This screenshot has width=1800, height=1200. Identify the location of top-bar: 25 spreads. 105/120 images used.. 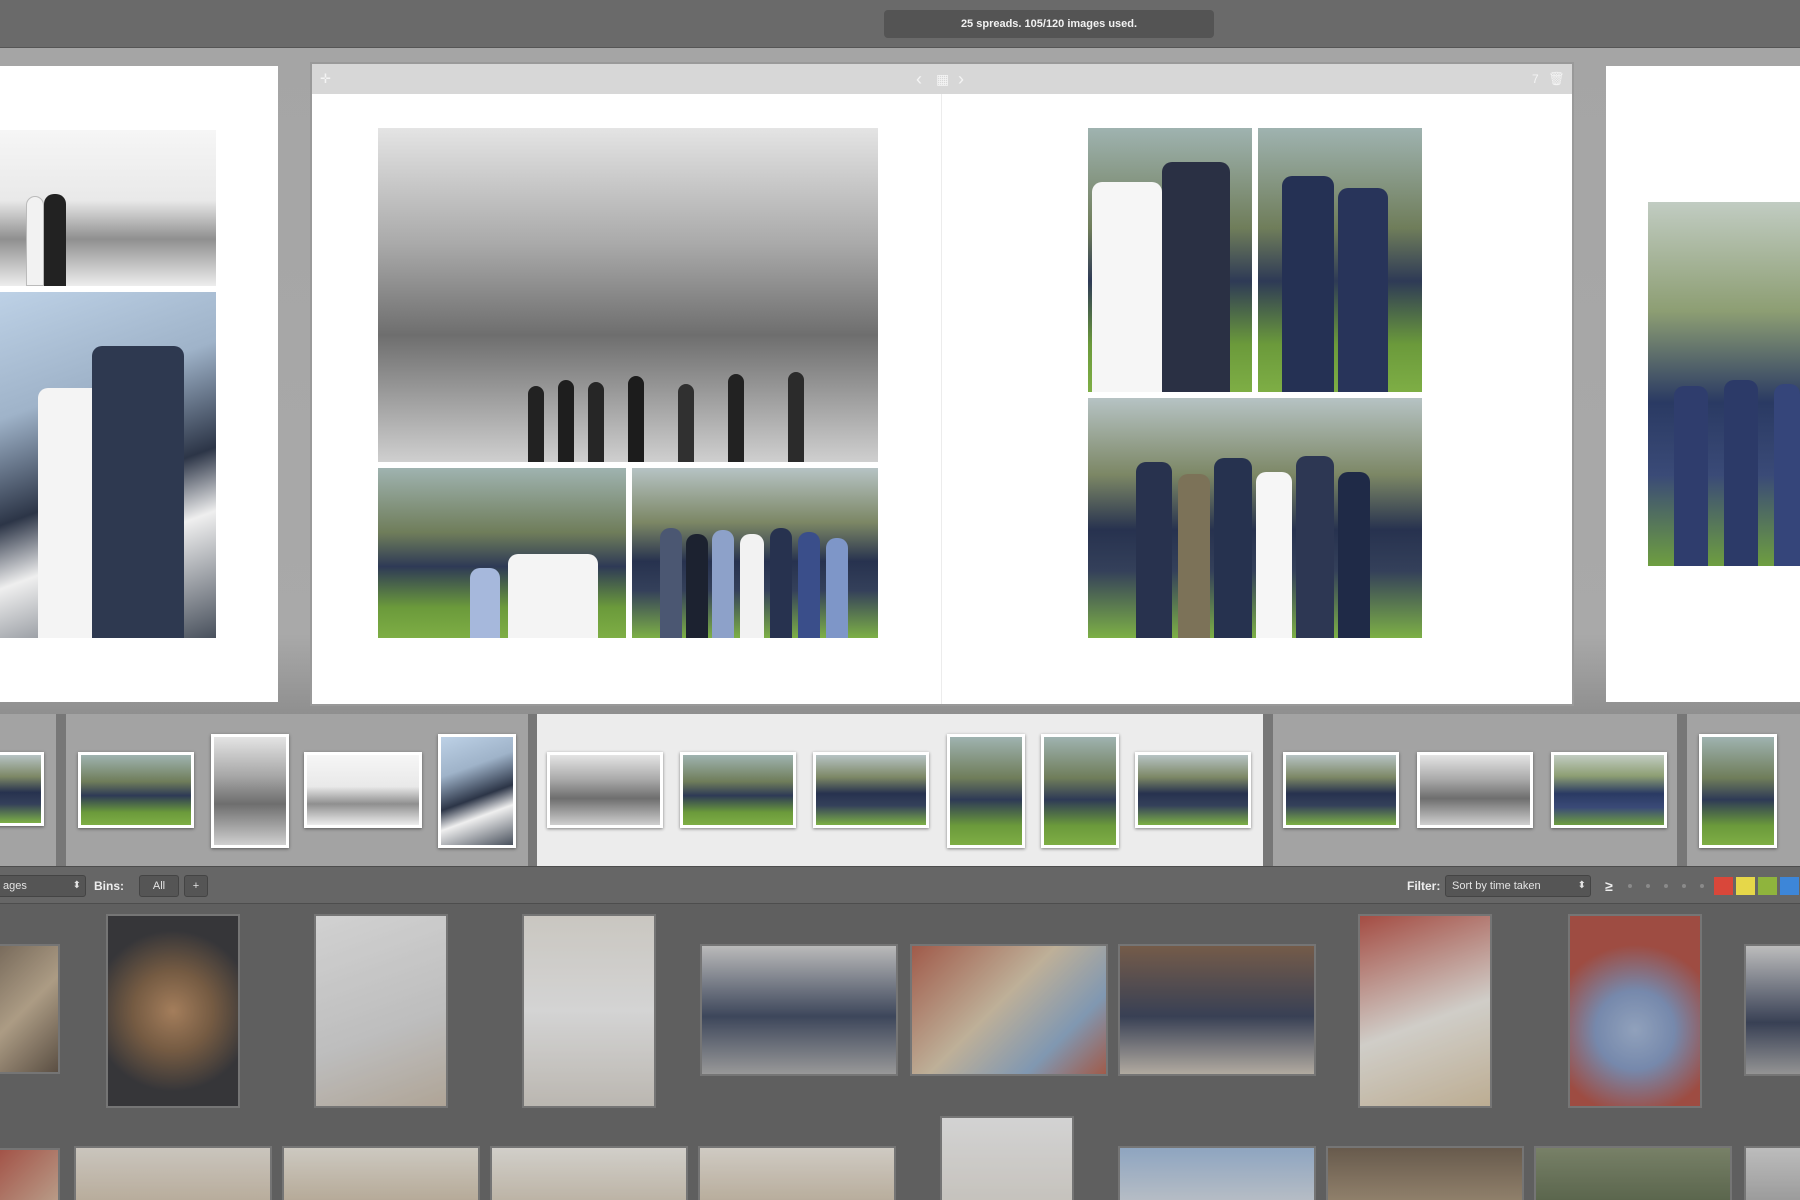
(900, 24).